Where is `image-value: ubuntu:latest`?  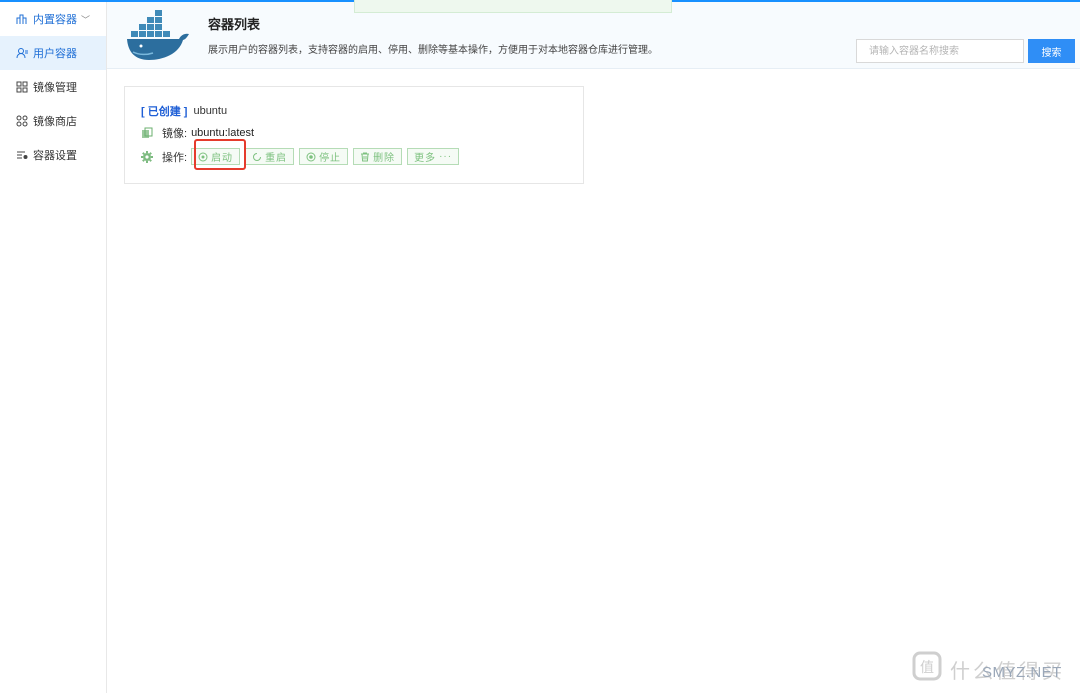
image-value: ubuntu:latest is located at coordinates (223, 133).